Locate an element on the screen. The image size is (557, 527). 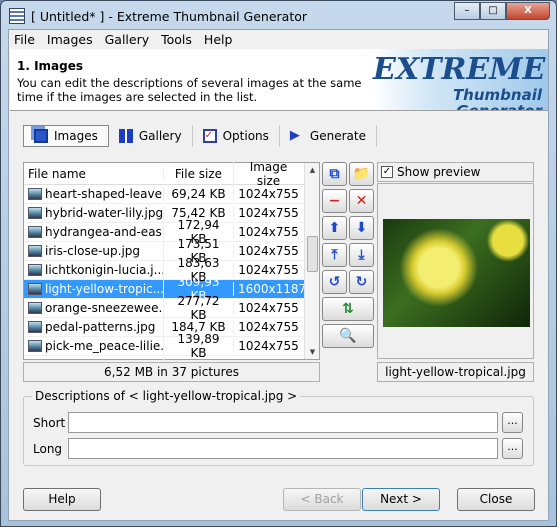
add-images-icon: ⧉ is located at coordinates (334, 174).